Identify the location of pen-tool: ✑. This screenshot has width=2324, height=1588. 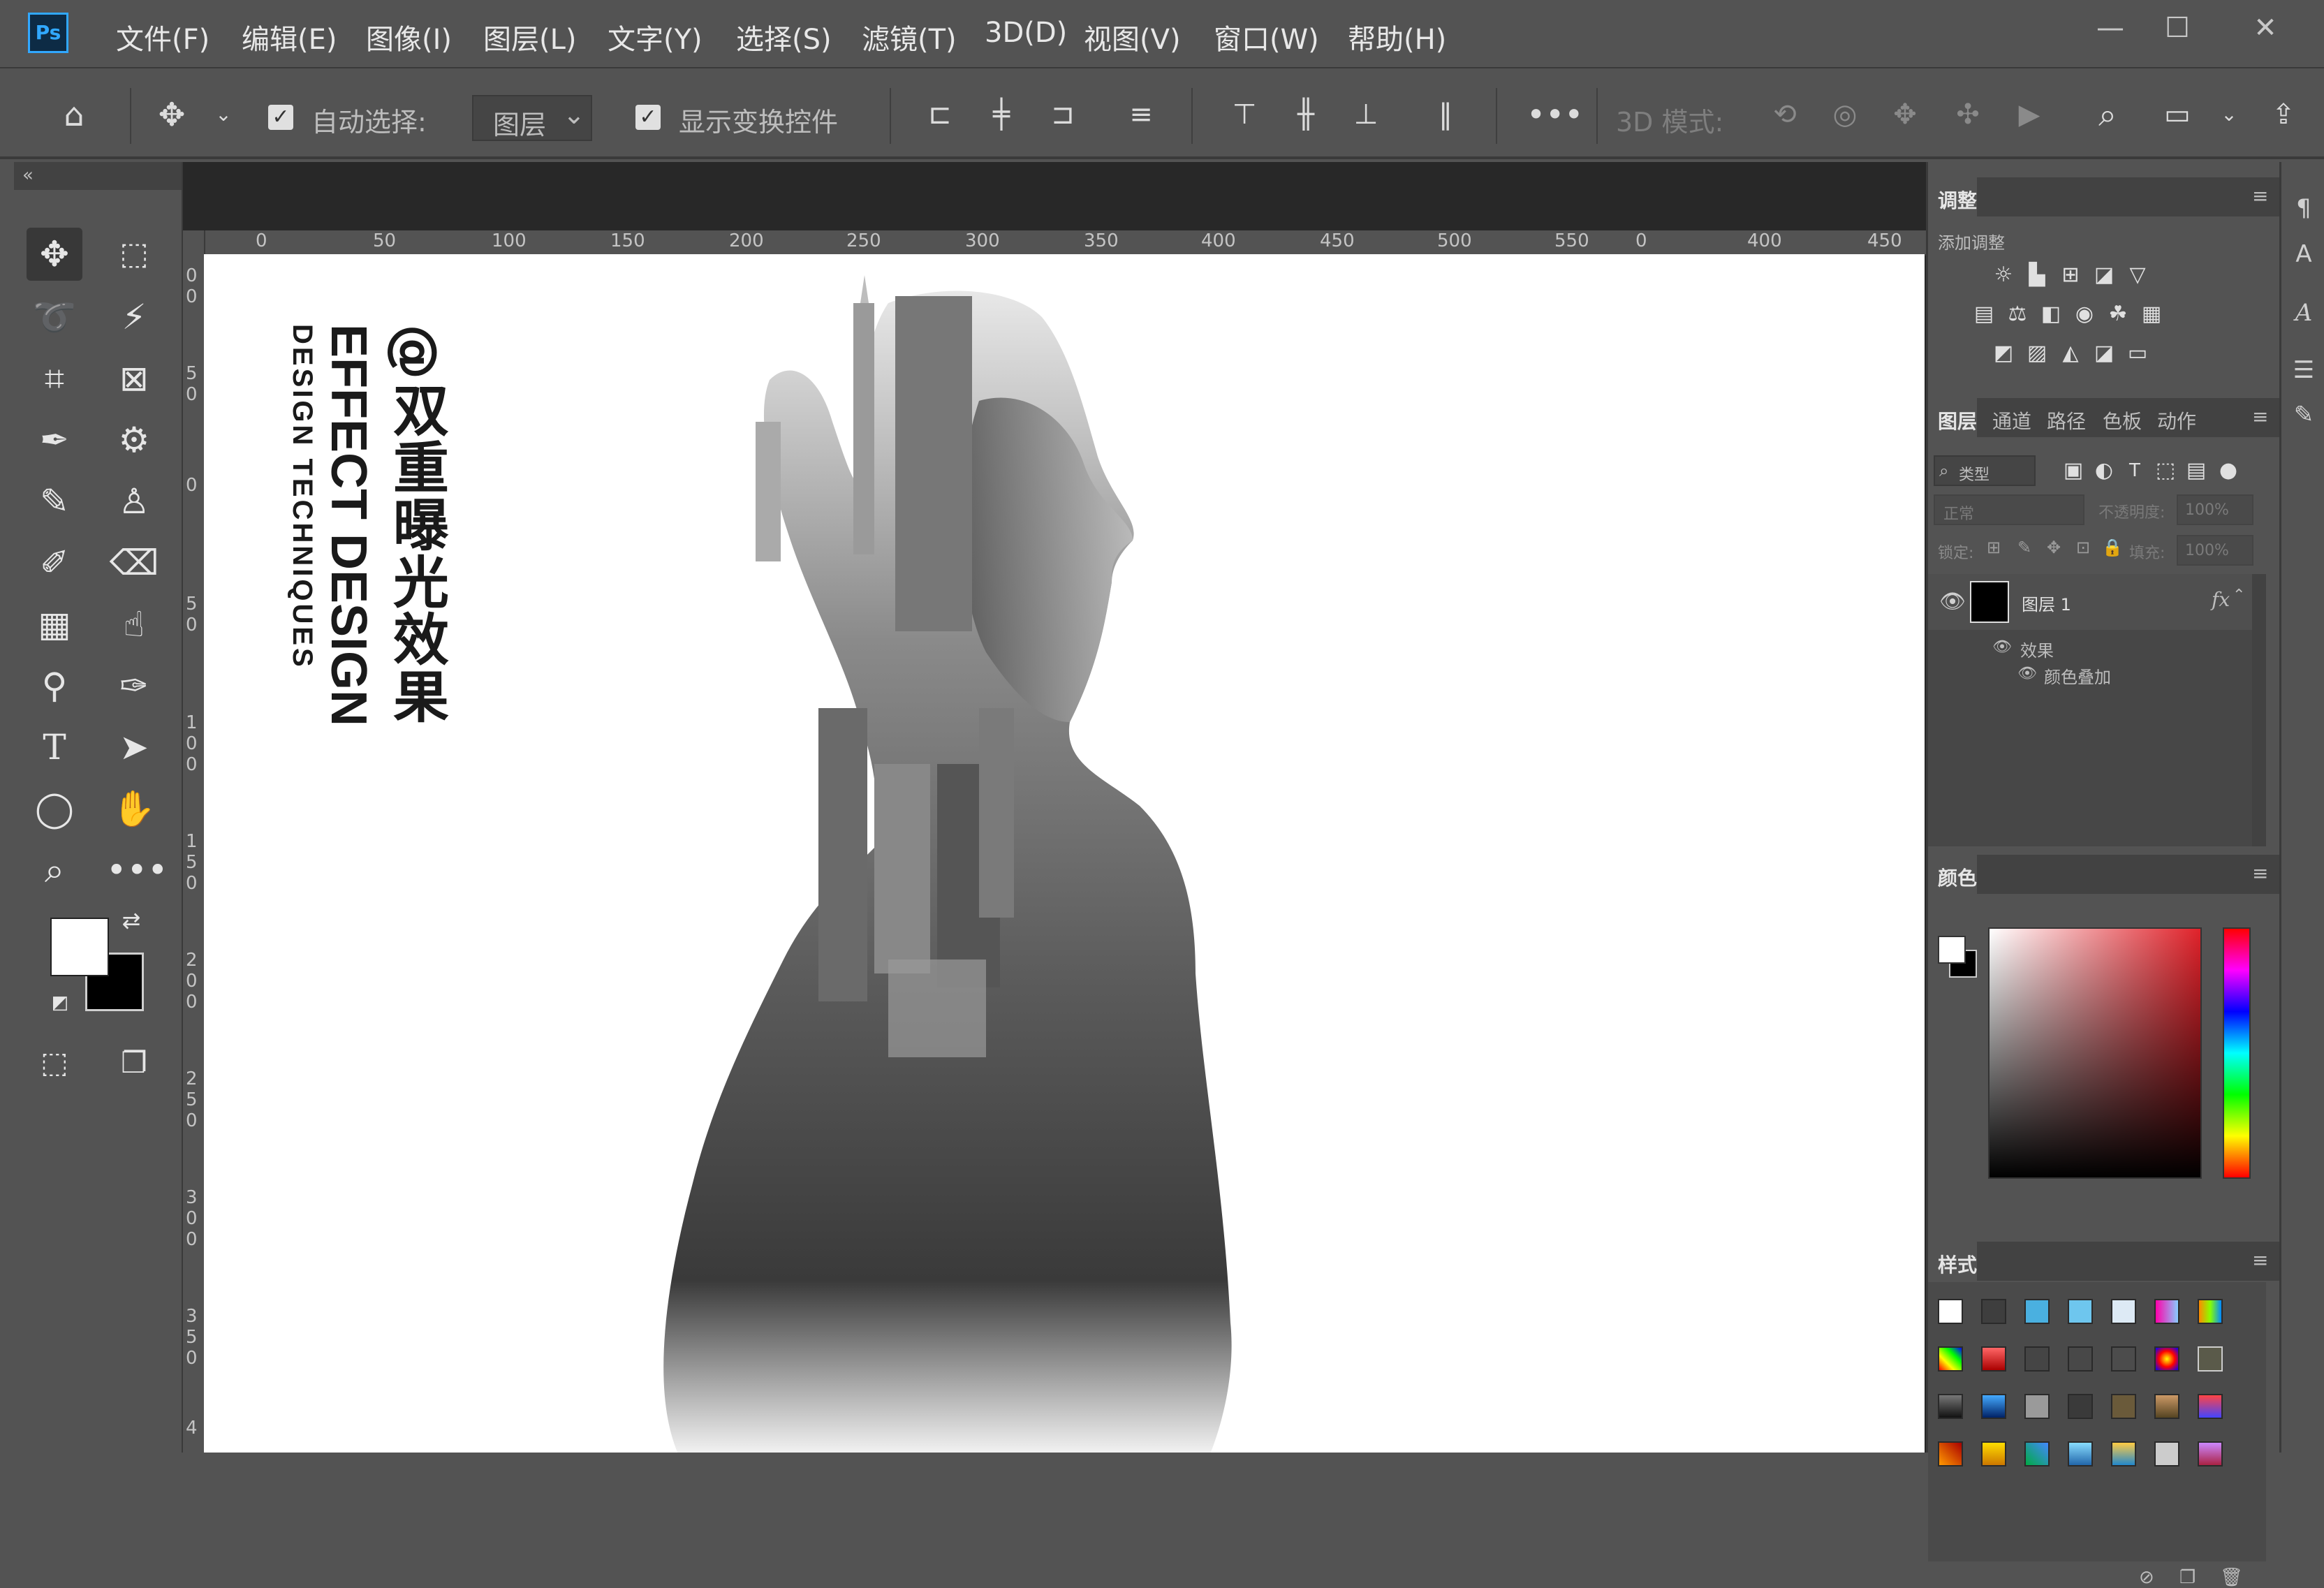
(134, 685).